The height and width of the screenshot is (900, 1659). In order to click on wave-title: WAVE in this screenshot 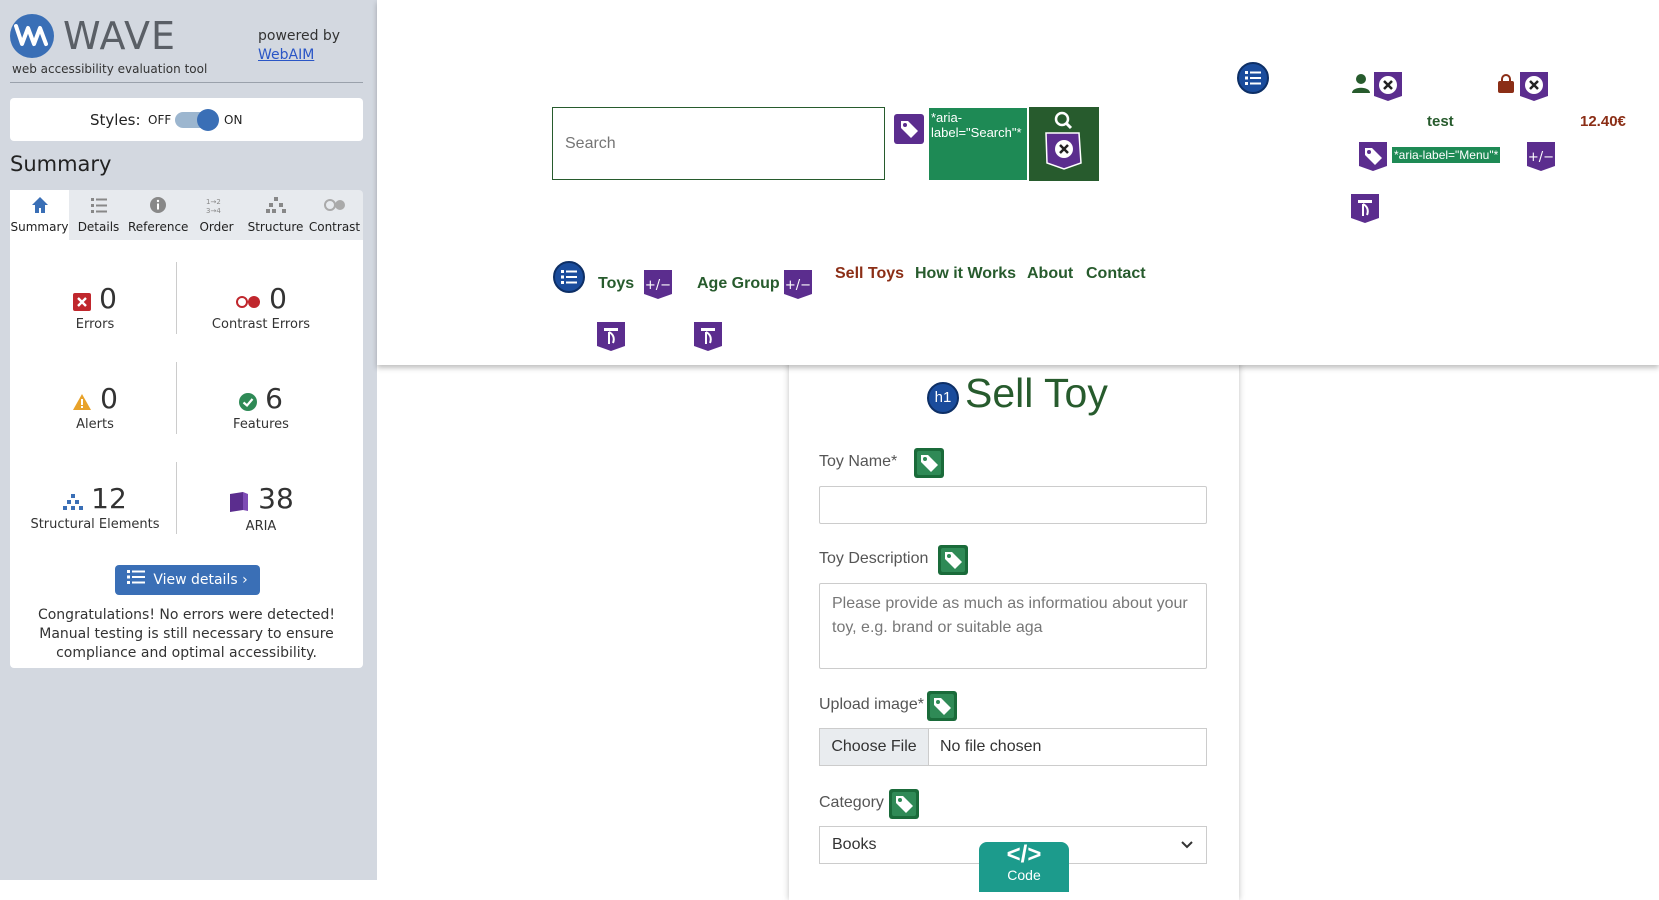, I will do `click(120, 36)`.